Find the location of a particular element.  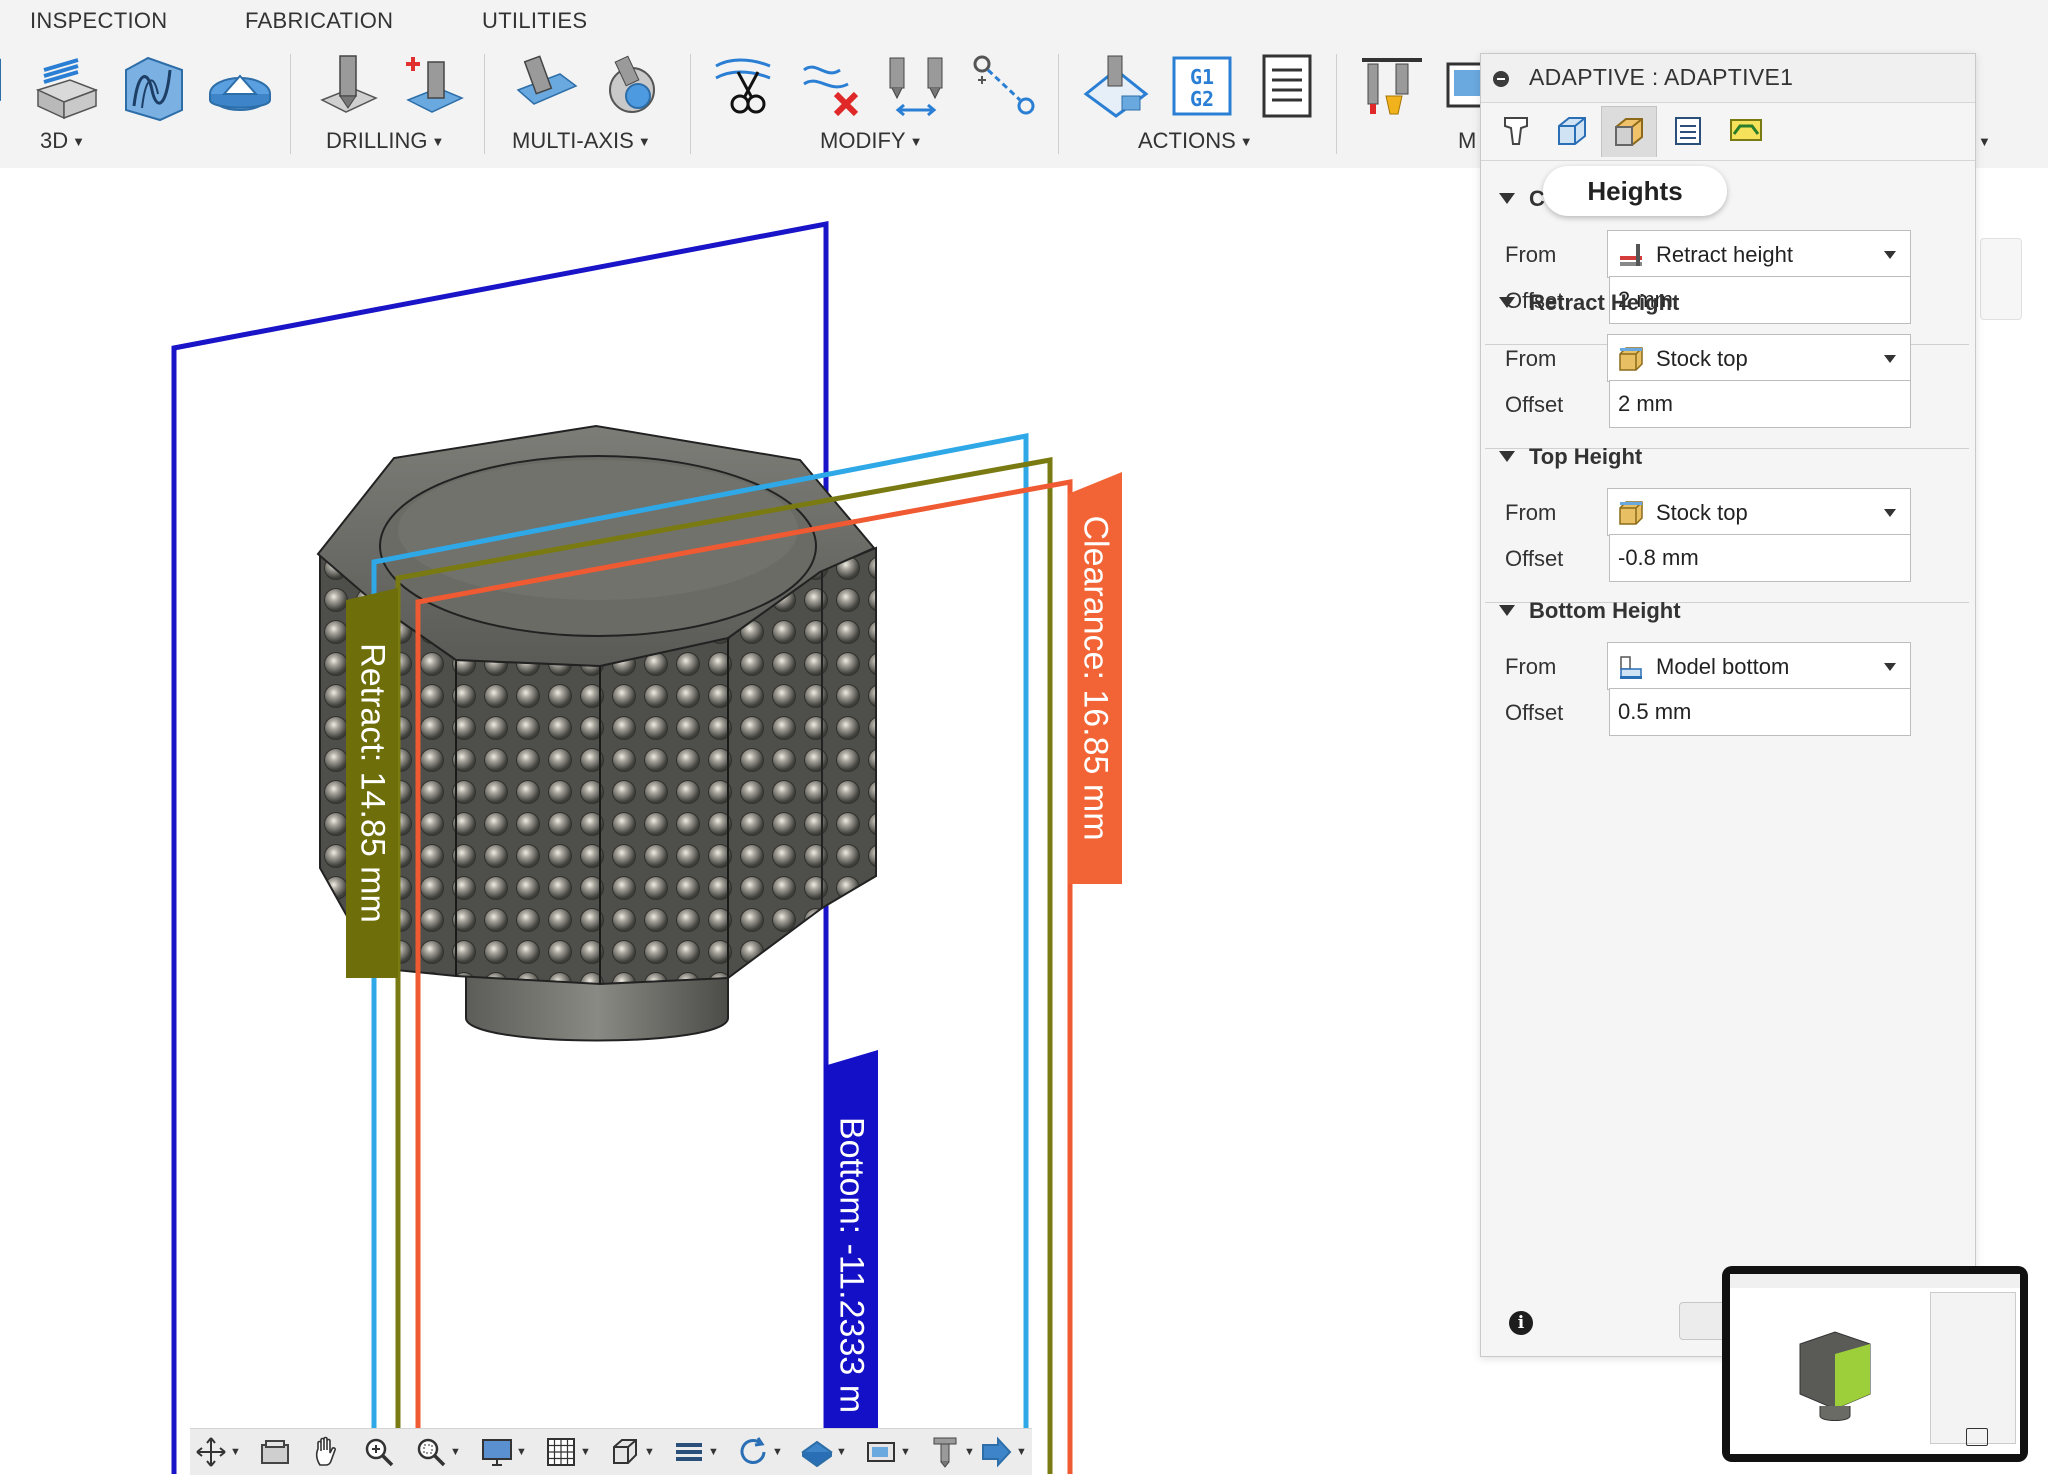

tool-swap-icon is located at coordinates (918, 86).